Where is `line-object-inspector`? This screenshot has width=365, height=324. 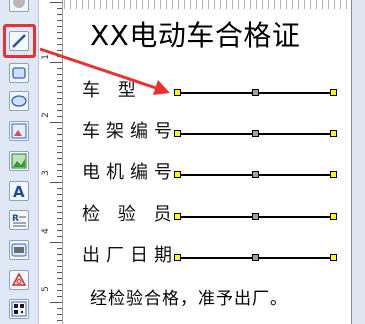 line-object-inspector is located at coordinates (255, 217).